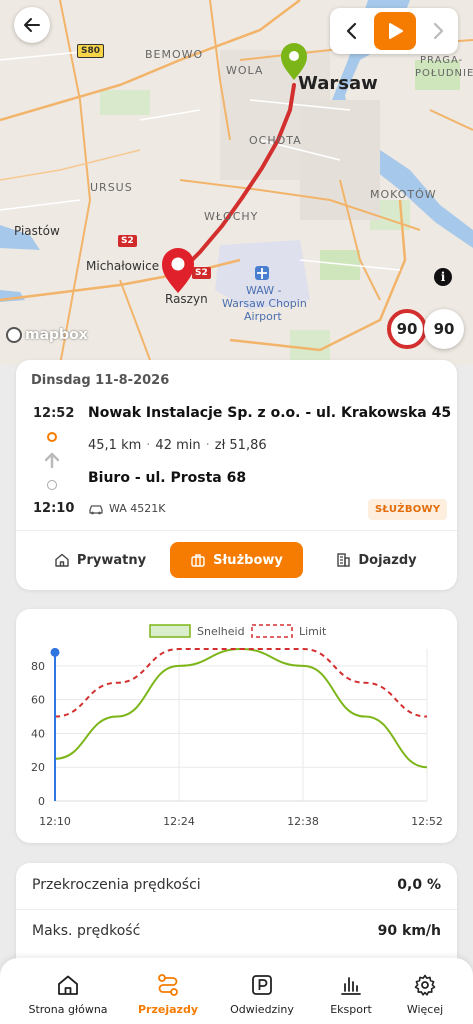 Image resolution: width=473 pixels, height=1024 pixels. I want to click on current-speed-indicator: 90, so click(444, 329).